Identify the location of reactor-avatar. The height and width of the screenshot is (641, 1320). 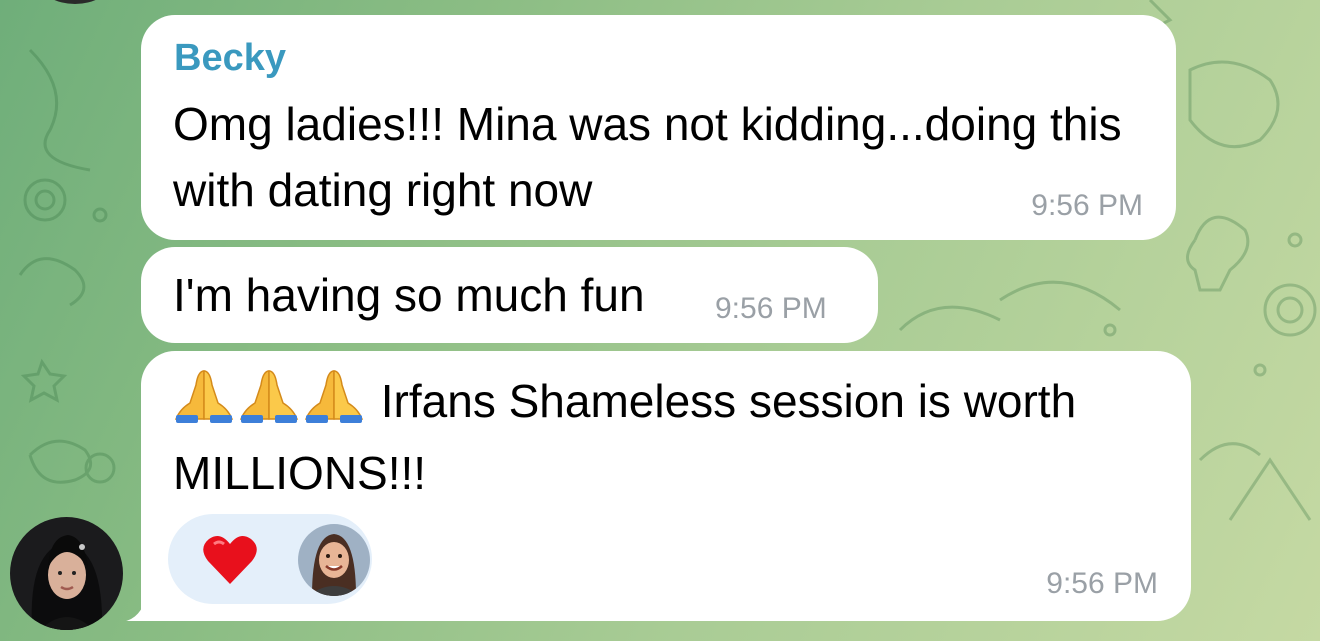
(334, 560).